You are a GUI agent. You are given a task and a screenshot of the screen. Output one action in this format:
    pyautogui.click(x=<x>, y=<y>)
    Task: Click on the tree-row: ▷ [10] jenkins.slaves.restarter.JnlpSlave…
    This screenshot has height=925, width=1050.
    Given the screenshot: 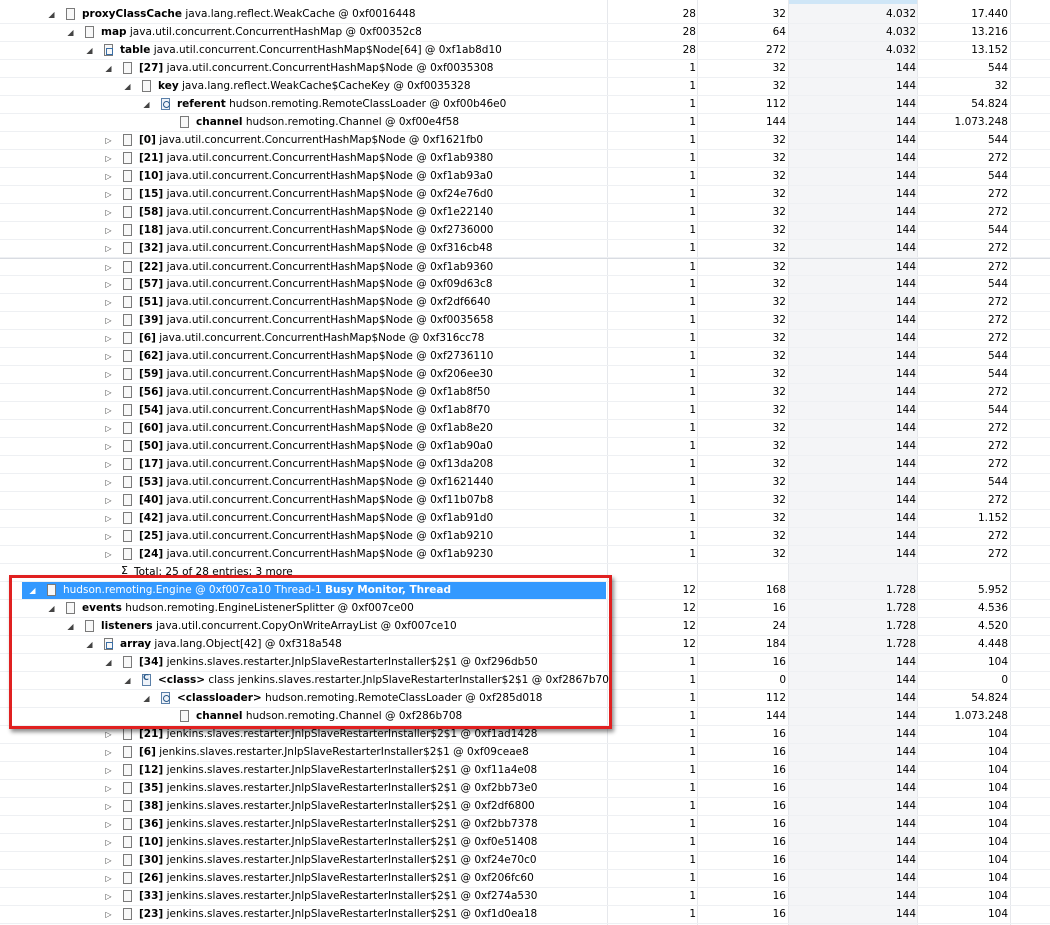 What is the action you would take?
    pyautogui.click(x=525, y=843)
    